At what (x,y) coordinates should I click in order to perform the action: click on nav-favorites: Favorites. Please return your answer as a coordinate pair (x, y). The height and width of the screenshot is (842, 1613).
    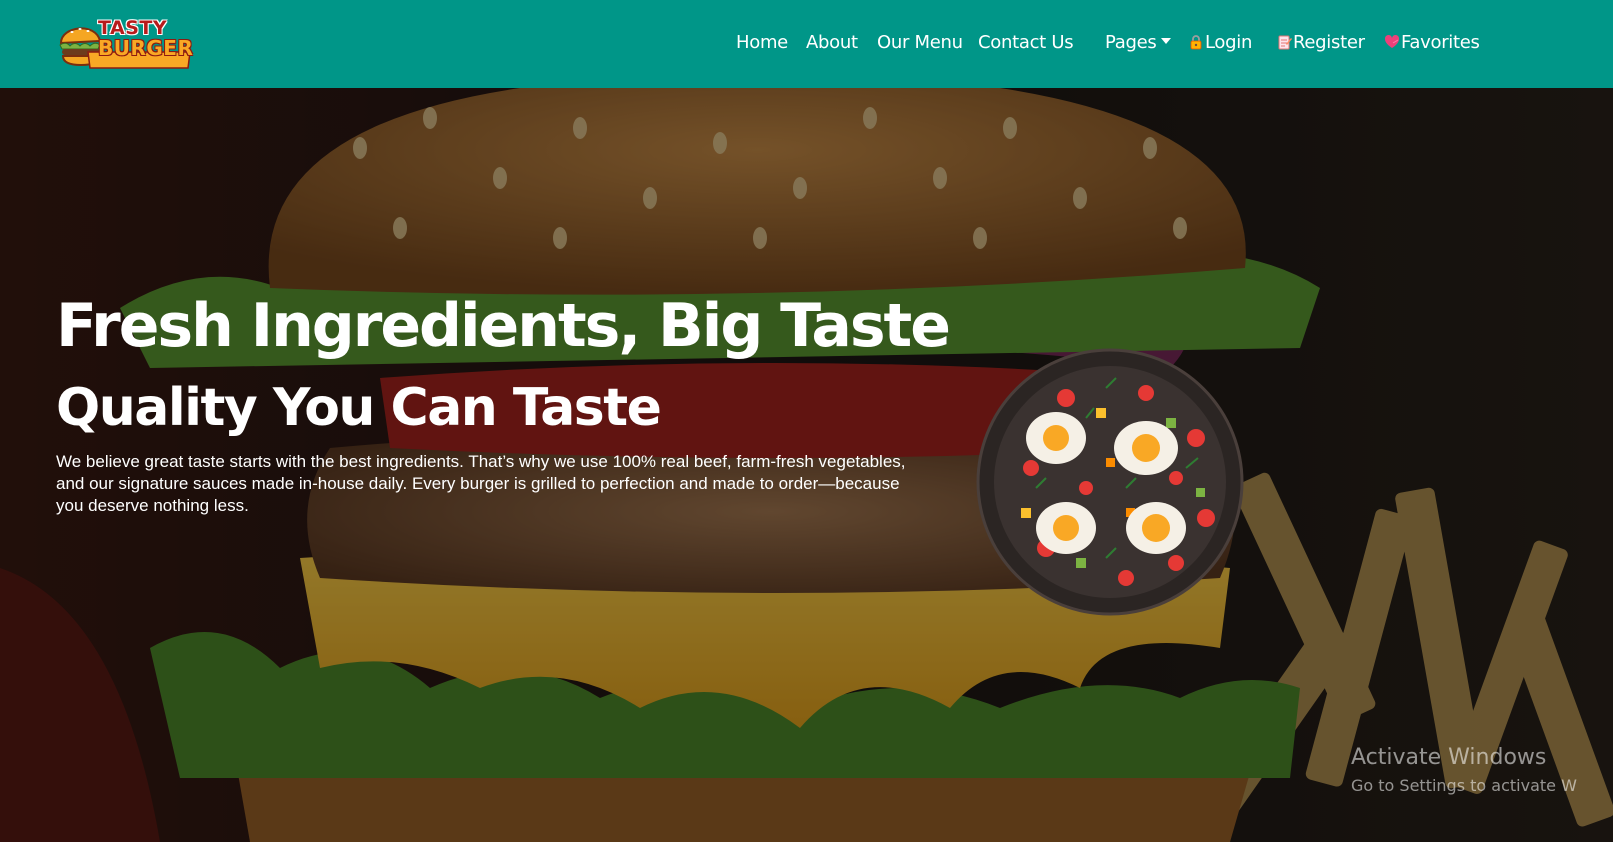
    Looking at the image, I should click on (1432, 43).